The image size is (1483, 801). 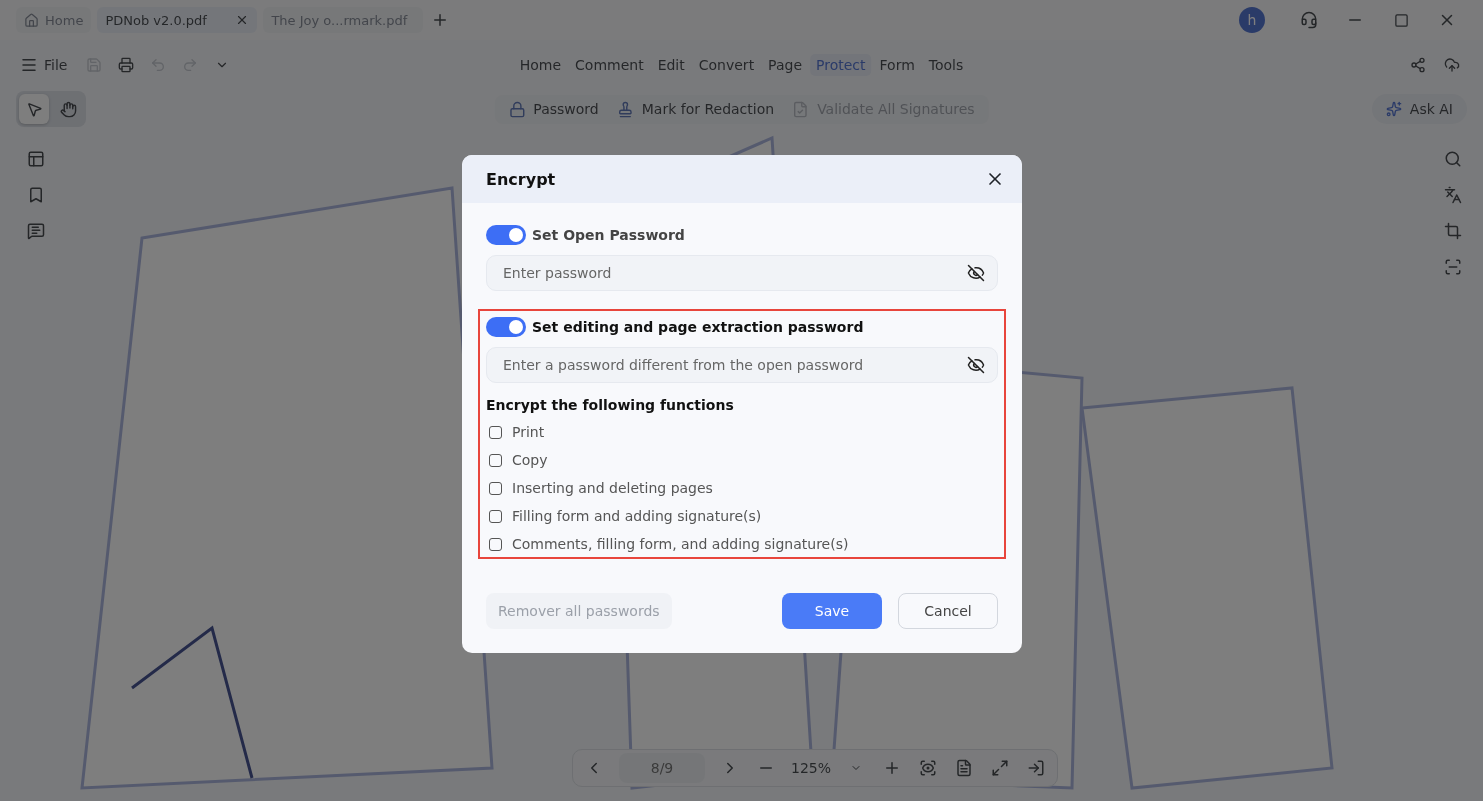 I want to click on cancel-button: Cancel, so click(x=948, y=611).